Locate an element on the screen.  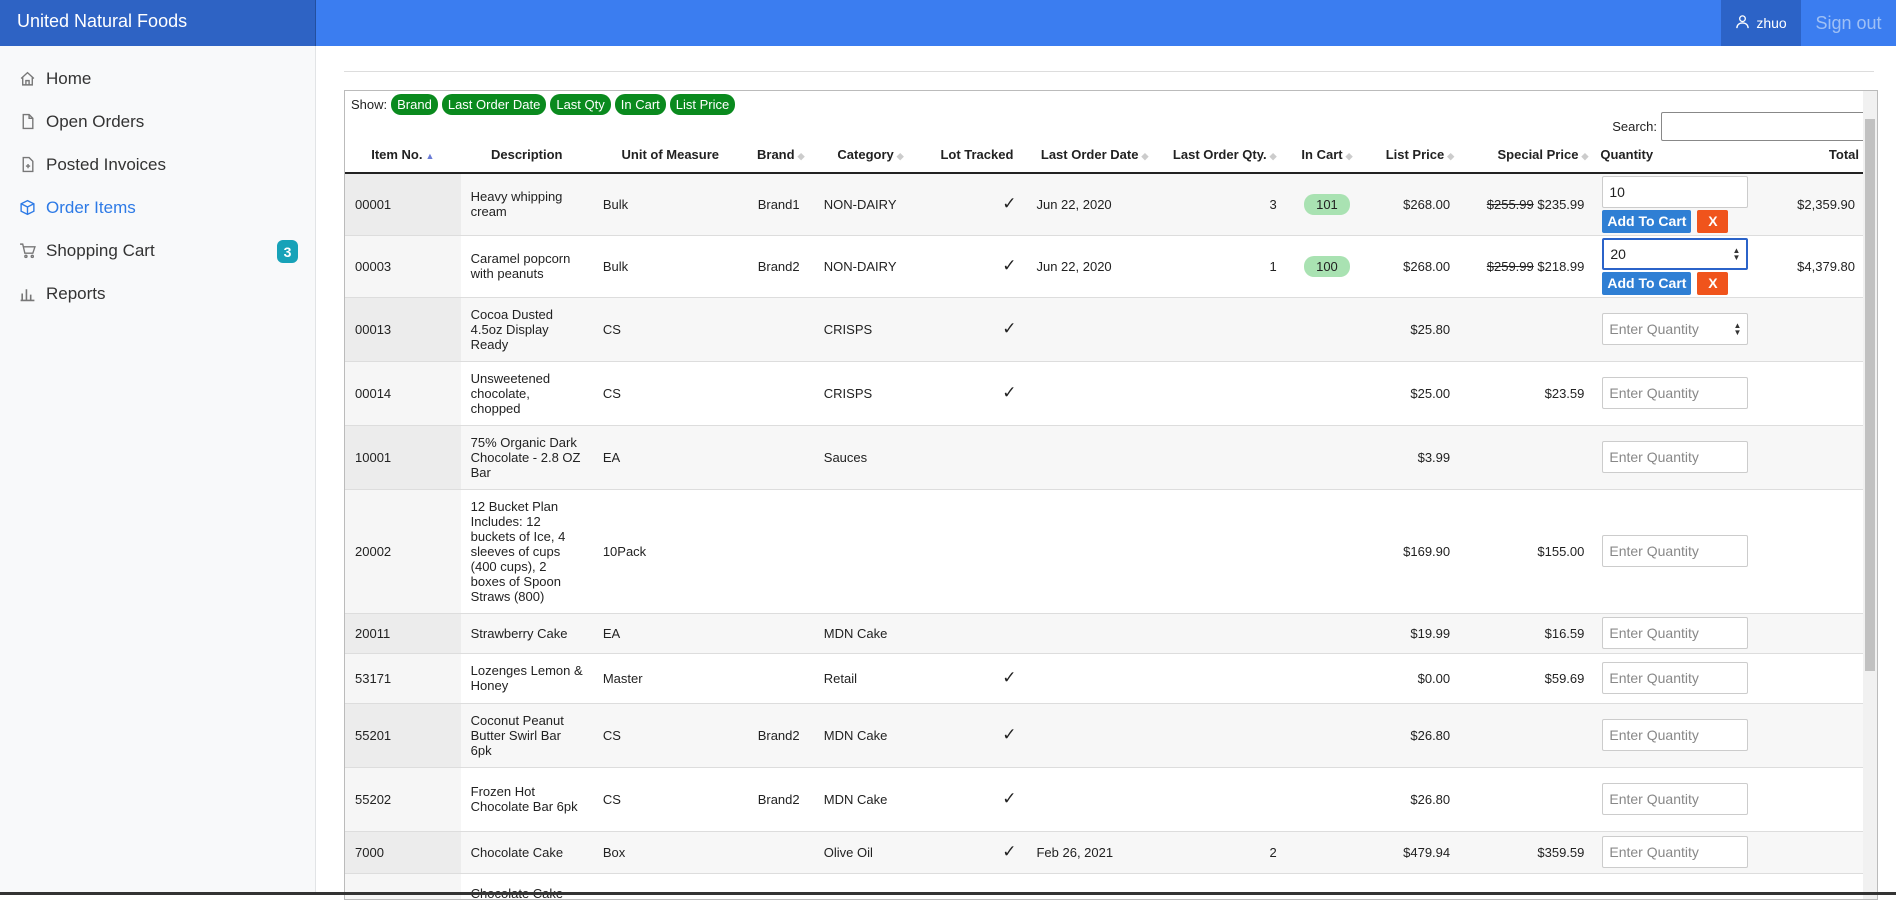
col-in-cart: In Cart ◆ is located at coordinates (1327, 155).